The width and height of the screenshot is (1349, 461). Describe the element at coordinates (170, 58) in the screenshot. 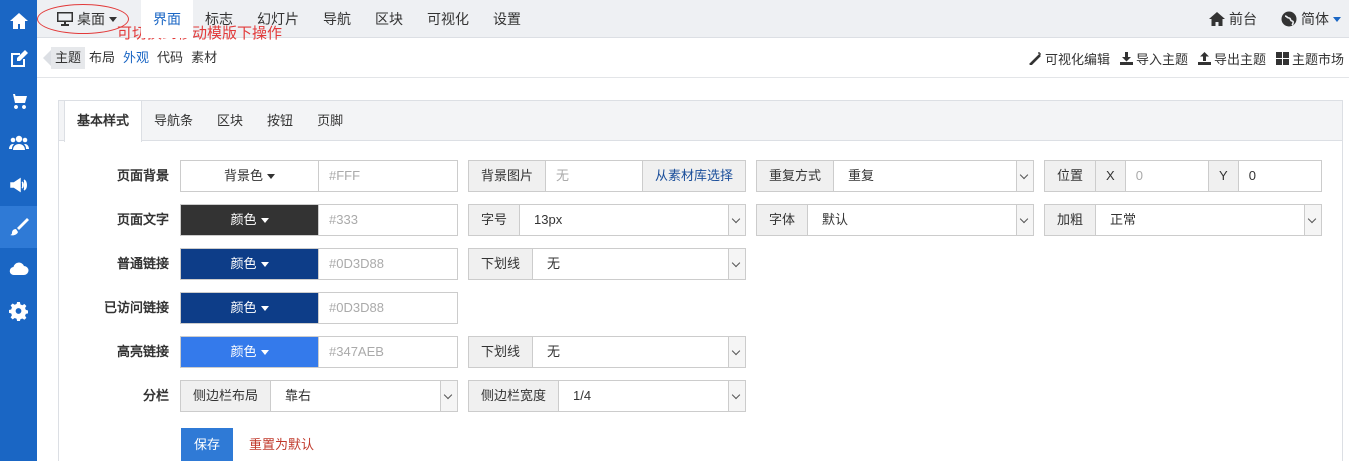

I see `sub-code: 代码` at that location.